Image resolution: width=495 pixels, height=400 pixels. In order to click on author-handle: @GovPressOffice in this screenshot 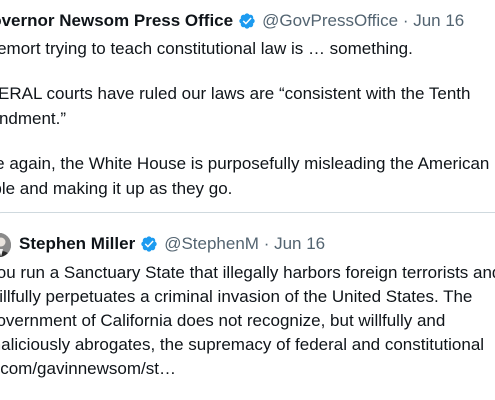, I will do `click(330, 21)`.